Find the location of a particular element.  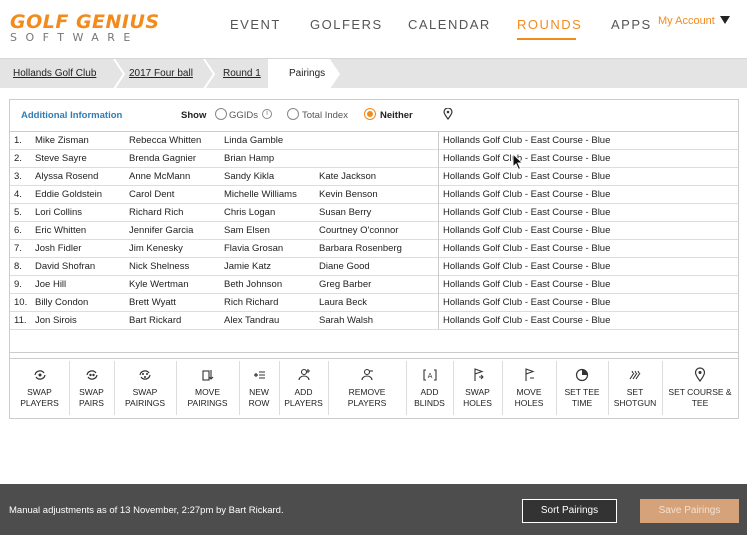

player-cell: Lori Collins is located at coordinates (58, 212).